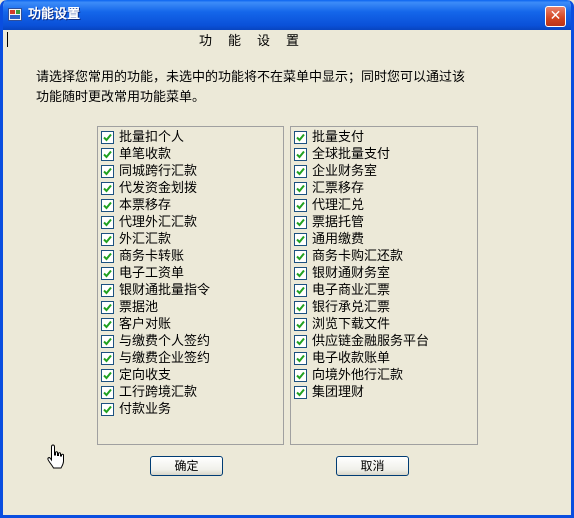 The image size is (574, 518). Describe the element at coordinates (235, 41) in the screenshot. I see `page-title-char: 能` at that location.